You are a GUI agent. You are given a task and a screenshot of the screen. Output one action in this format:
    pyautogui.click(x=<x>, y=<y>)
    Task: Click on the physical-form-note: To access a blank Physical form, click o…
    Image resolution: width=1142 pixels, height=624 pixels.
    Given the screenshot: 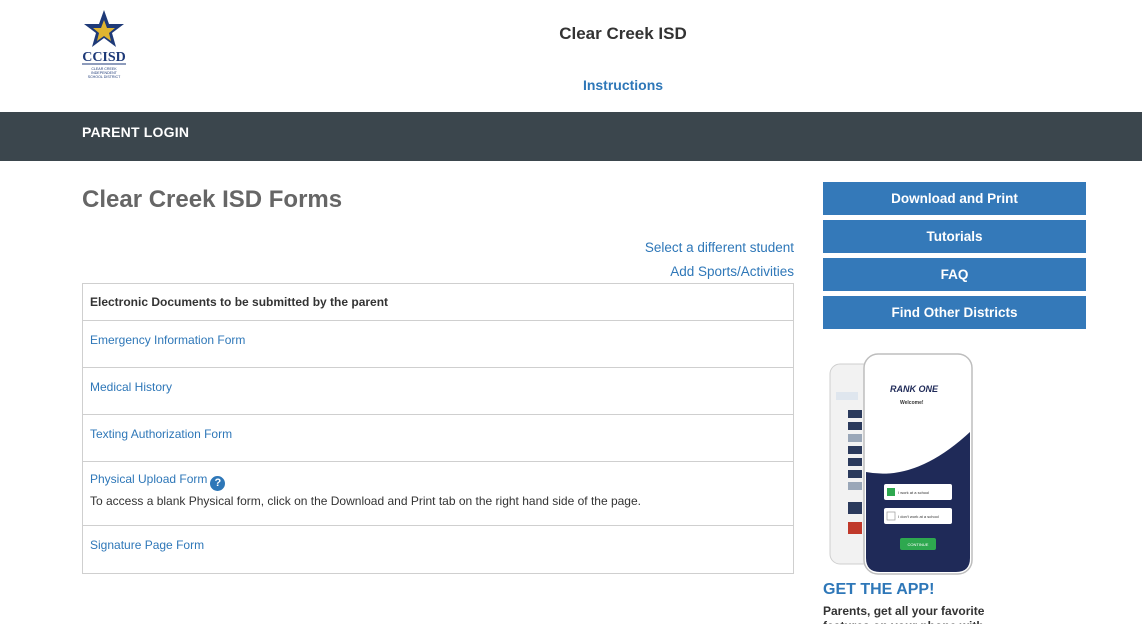 What is the action you would take?
    pyautogui.click(x=365, y=501)
    